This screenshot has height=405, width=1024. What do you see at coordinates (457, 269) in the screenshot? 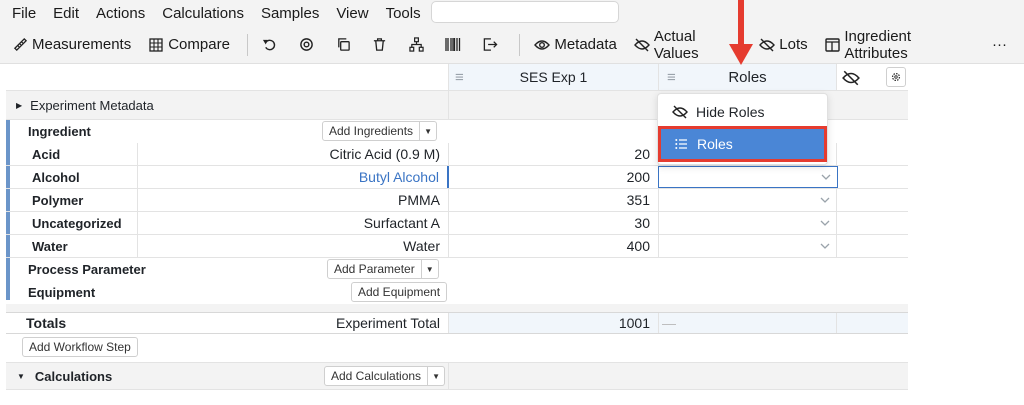
I see `process-parameter-row: Process Parameter Add Parameter ▼` at bounding box center [457, 269].